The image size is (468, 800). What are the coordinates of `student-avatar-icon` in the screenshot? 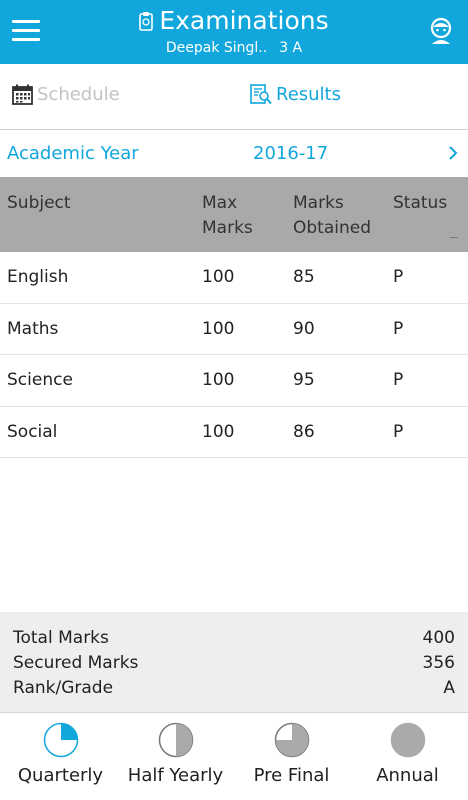 It's located at (441, 31).